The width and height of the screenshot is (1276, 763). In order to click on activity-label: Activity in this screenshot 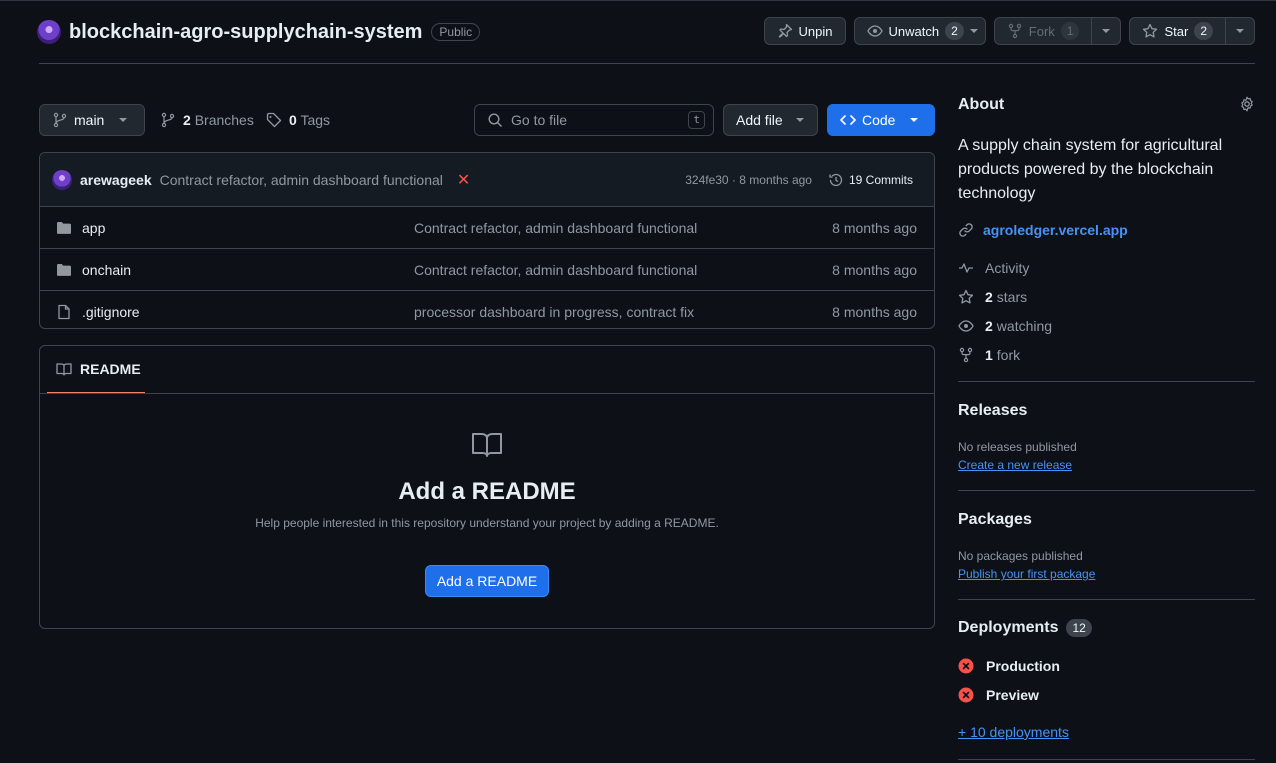, I will do `click(1007, 268)`.